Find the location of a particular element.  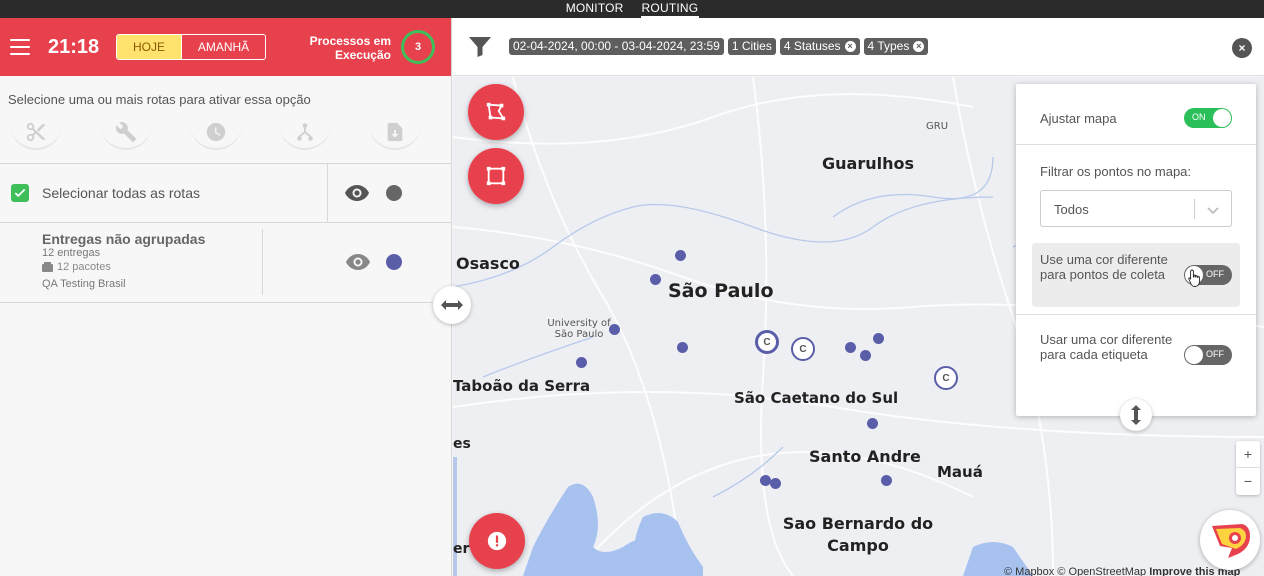

scissors-icon is located at coordinates (36, 132).